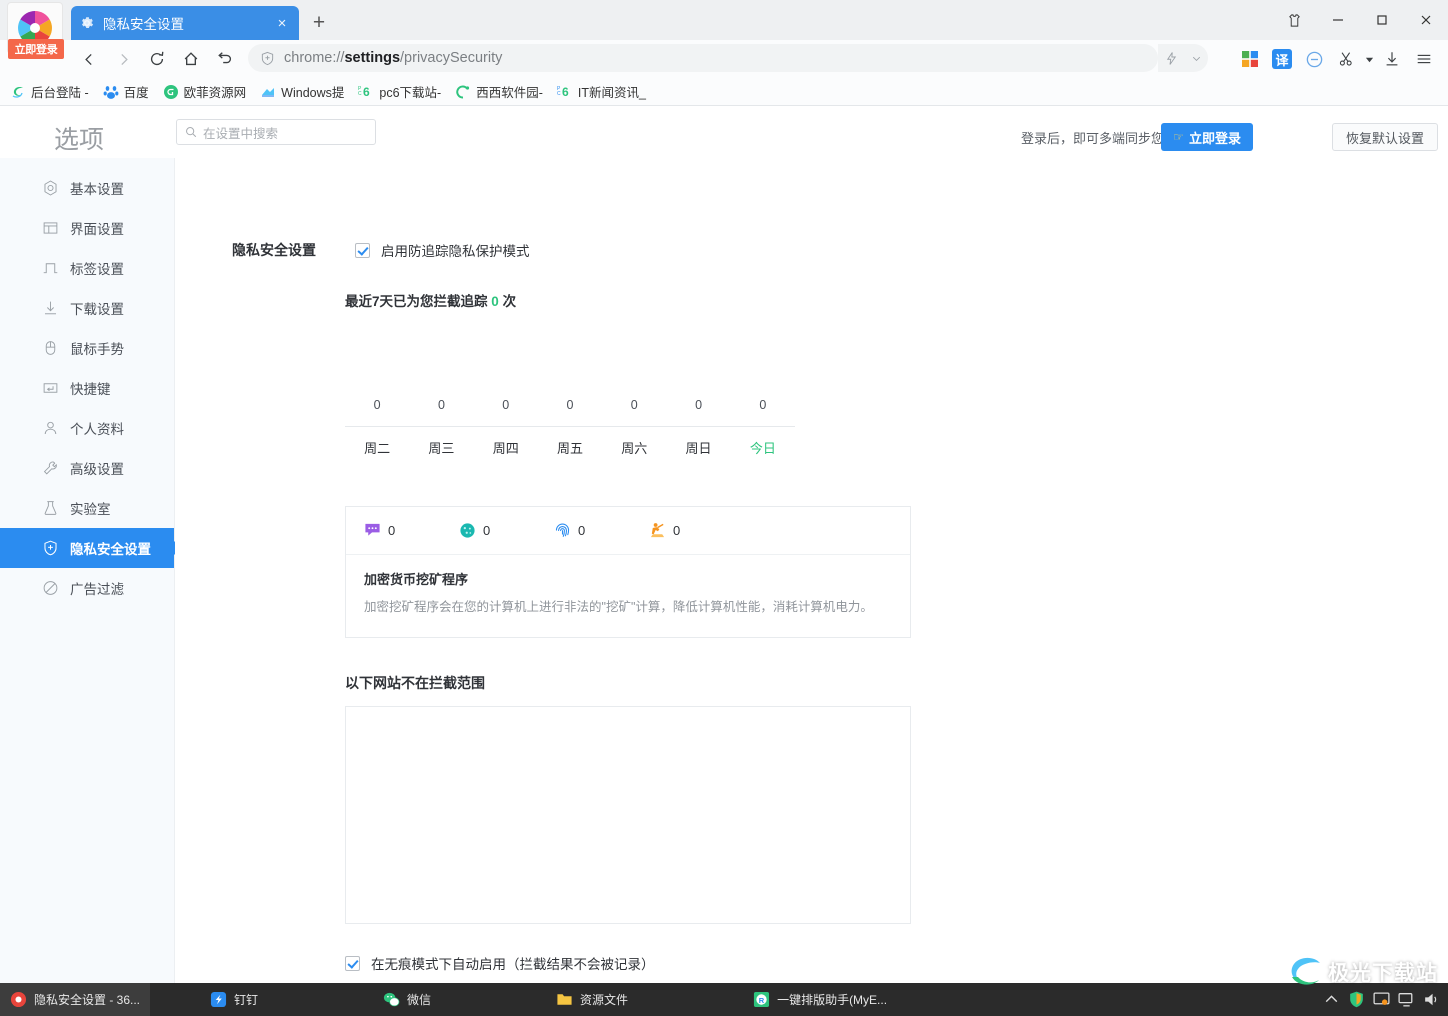 The image size is (1448, 1016). What do you see at coordinates (191, 132) in the screenshot?
I see `search-icon` at bounding box center [191, 132].